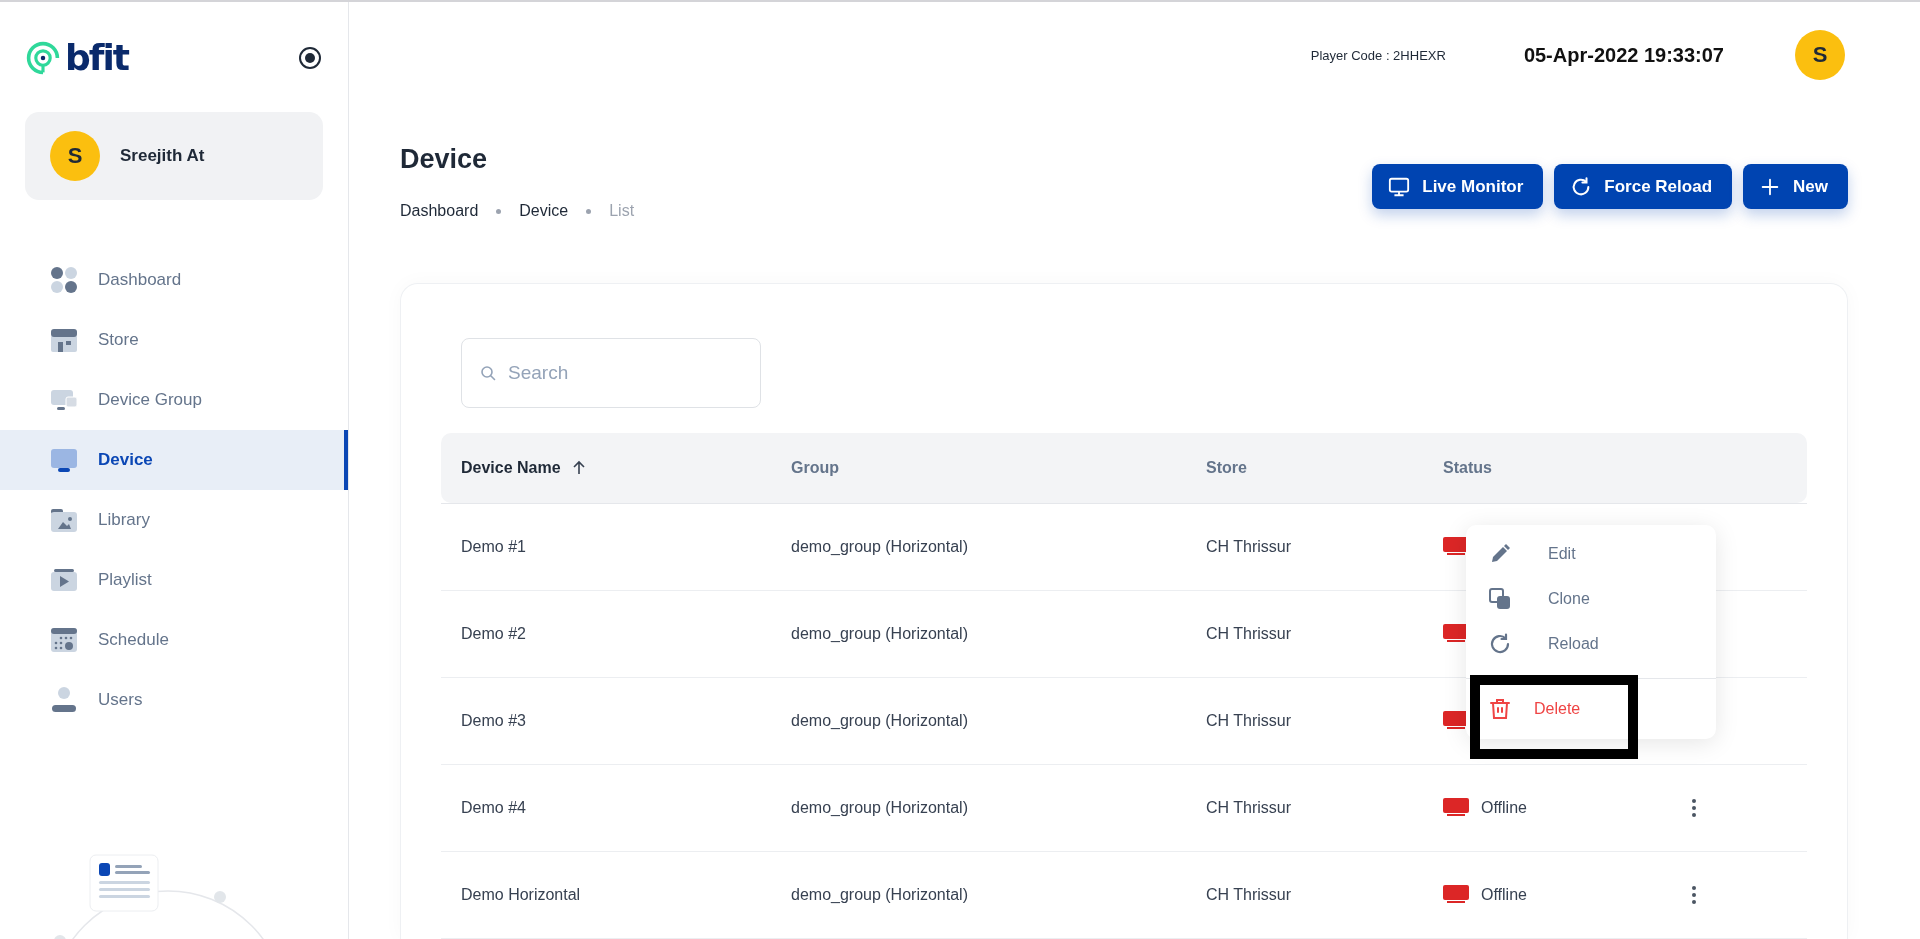 Image resolution: width=1920 pixels, height=939 pixels. I want to click on monitor-icon, so click(1399, 186).